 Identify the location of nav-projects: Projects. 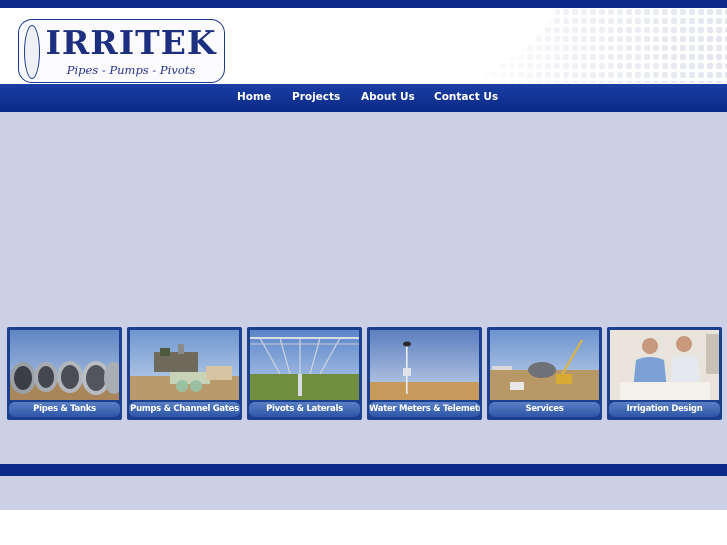
(316, 97).